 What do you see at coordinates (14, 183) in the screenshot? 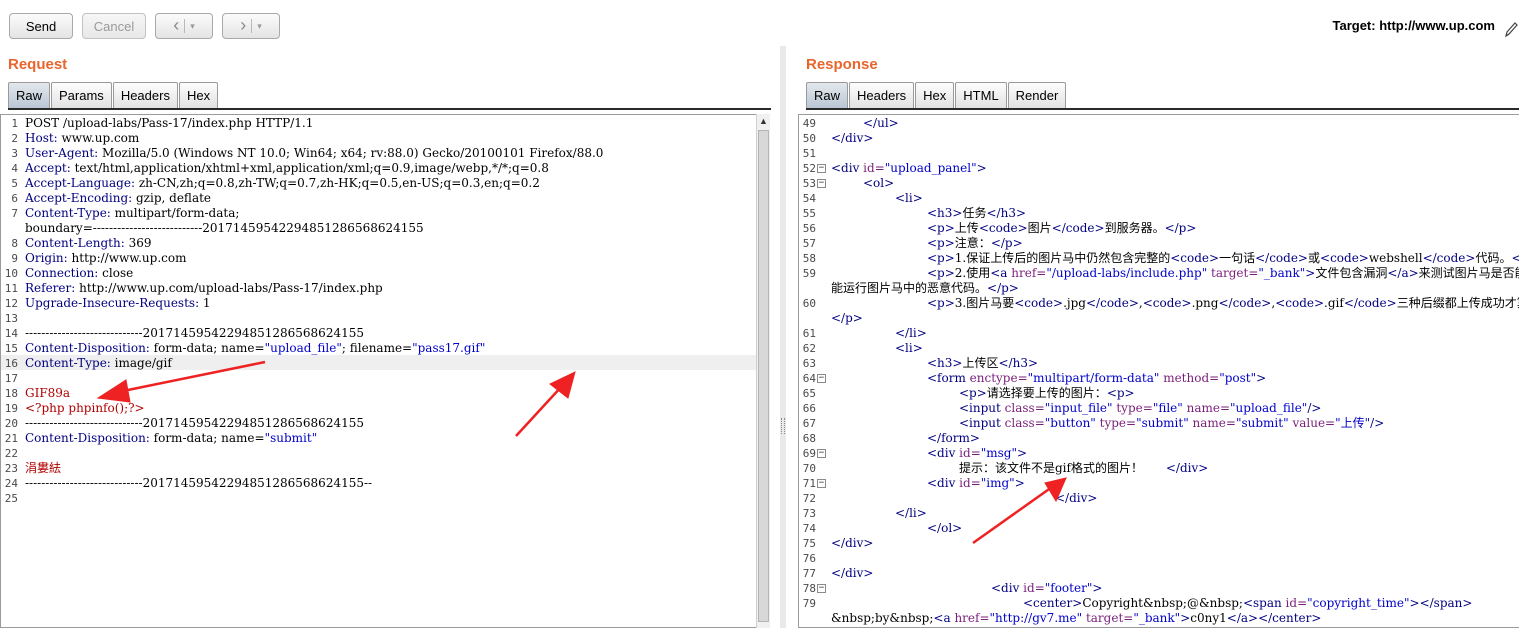
I see `line-number: 5` at bounding box center [14, 183].